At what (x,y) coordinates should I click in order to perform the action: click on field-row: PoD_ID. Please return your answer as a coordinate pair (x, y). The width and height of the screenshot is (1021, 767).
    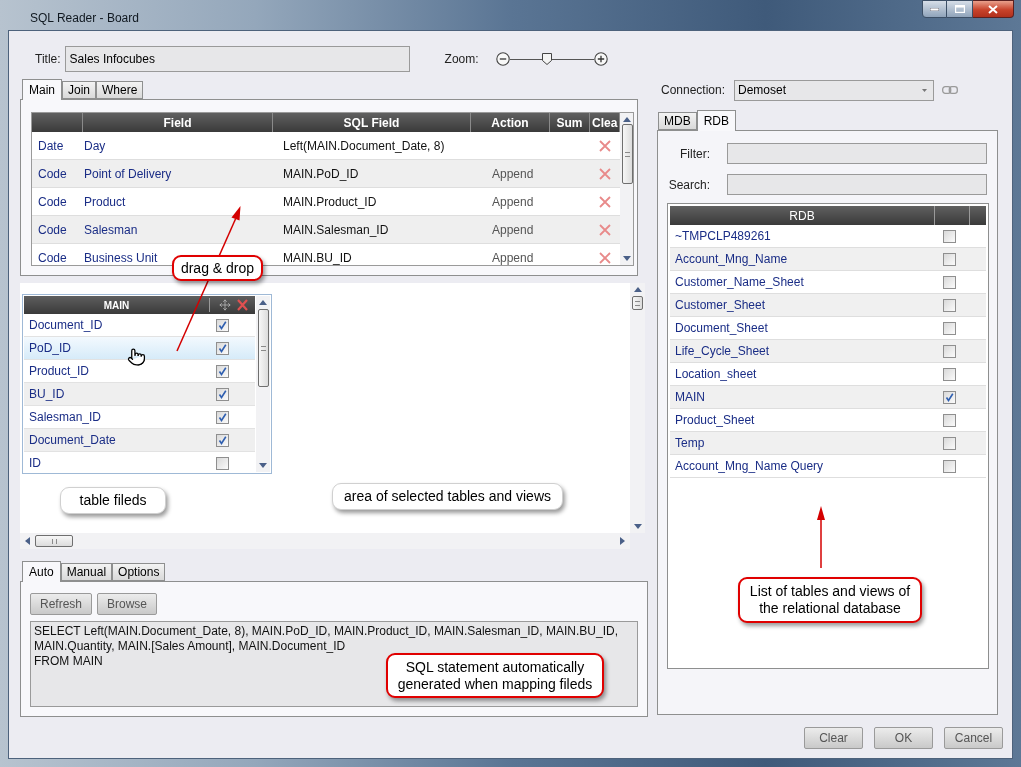
    Looking at the image, I should click on (139, 348).